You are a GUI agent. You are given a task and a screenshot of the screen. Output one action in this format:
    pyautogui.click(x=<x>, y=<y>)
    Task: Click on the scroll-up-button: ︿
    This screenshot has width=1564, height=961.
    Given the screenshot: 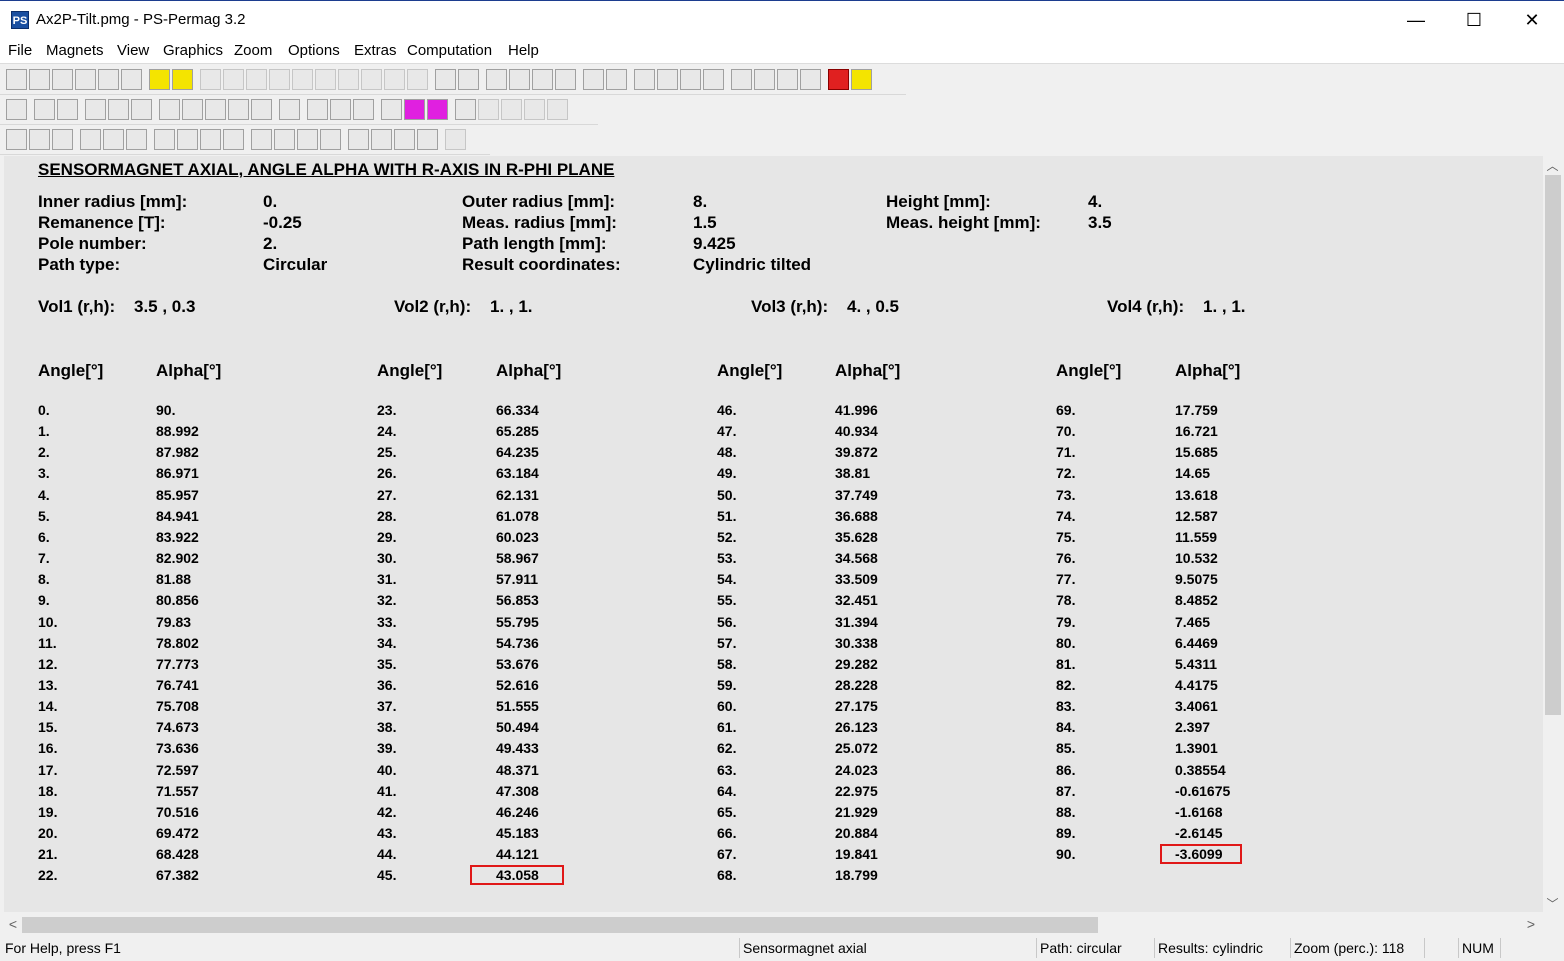 What is the action you would take?
    pyautogui.click(x=1552, y=166)
    